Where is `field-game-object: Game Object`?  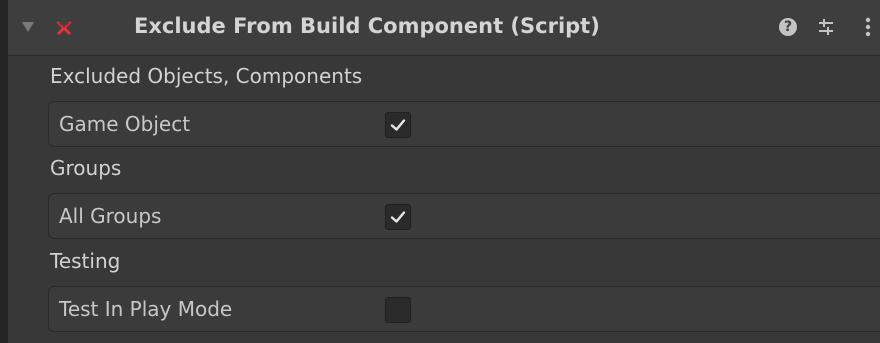 field-game-object: Game Object is located at coordinates (464, 124).